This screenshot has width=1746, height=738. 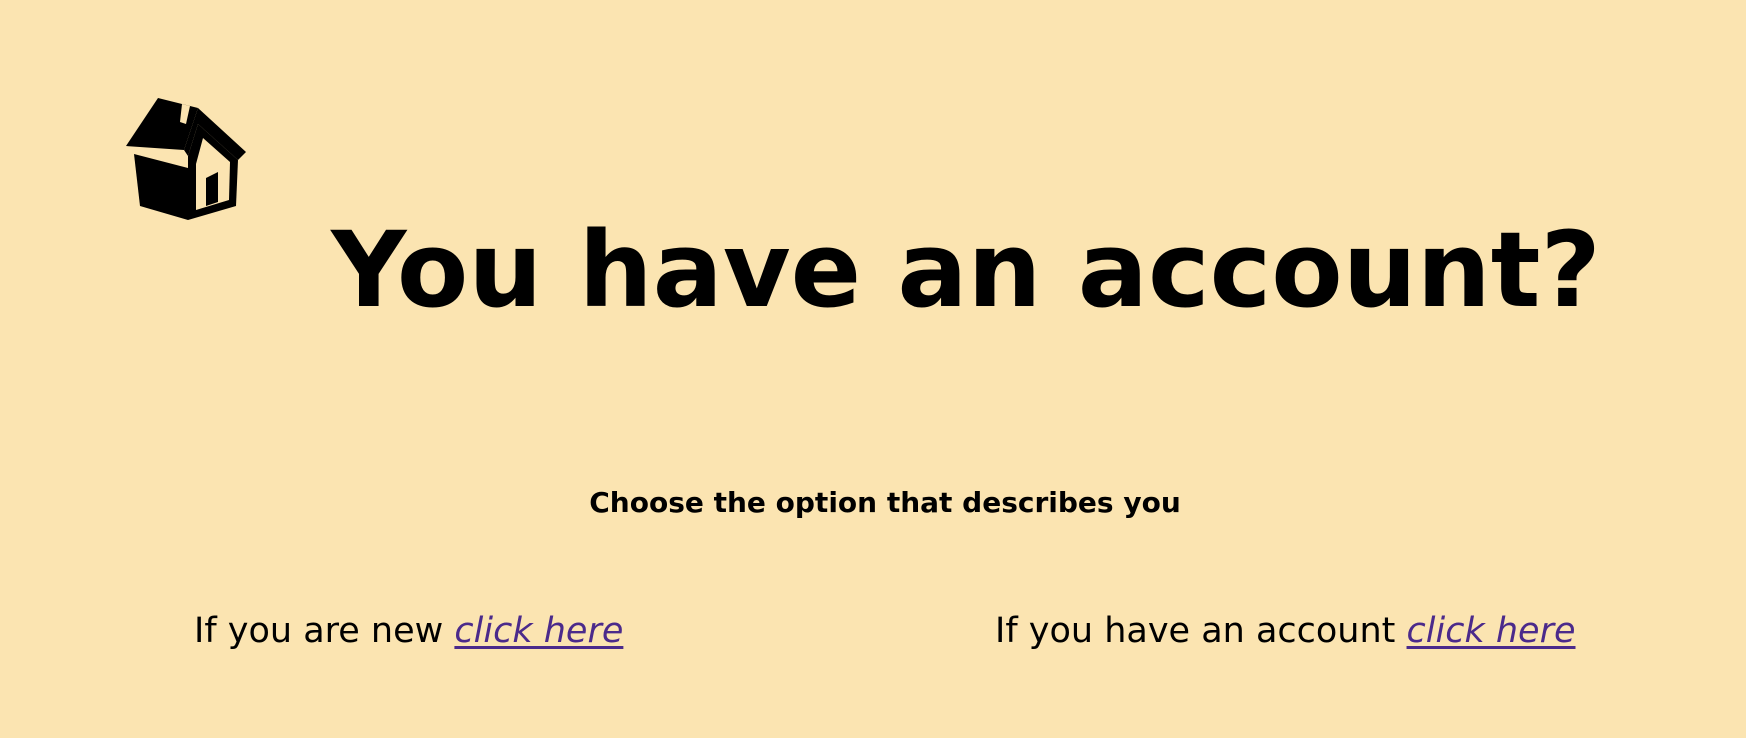 What do you see at coordinates (324, 631) in the screenshot?
I see `new-user-text: If you are new` at bounding box center [324, 631].